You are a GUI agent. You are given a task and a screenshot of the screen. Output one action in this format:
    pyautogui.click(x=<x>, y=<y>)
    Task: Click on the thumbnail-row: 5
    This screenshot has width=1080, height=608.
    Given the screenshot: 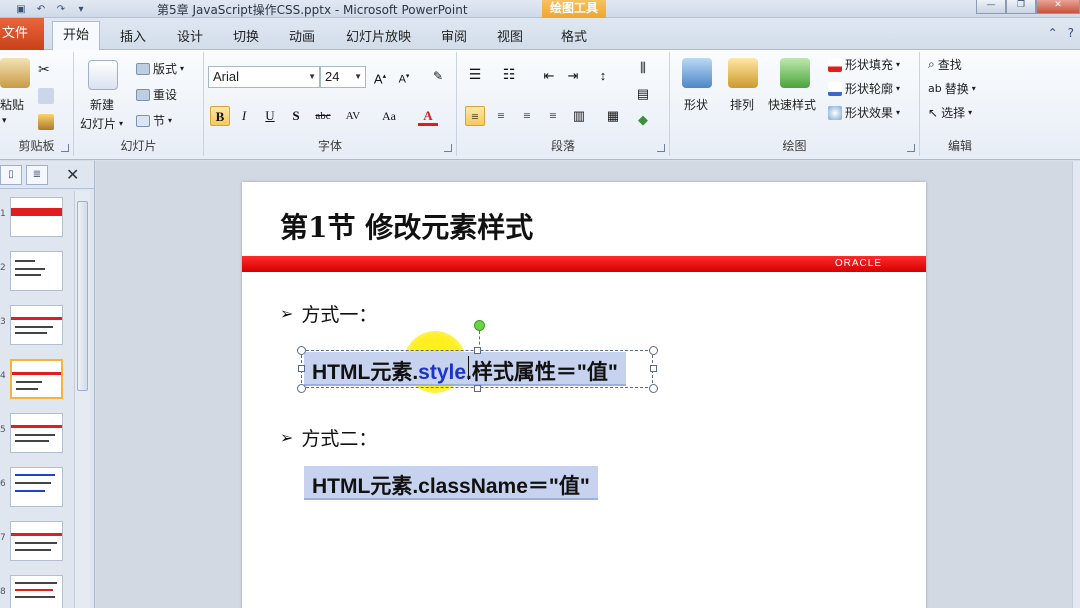 What is the action you would take?
    pyautogui.click(x=36, y=434)
    